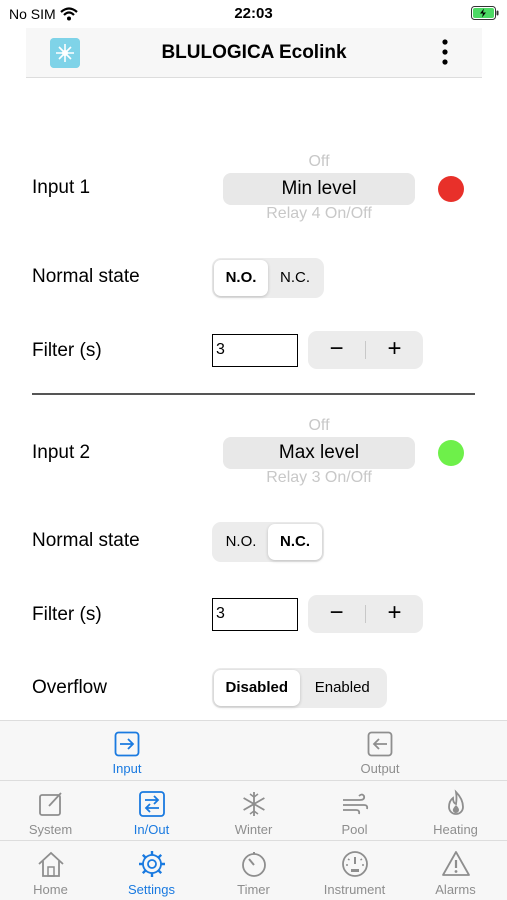 Image resolution: width=507 pixels, height=900 pixels. I want to click on input2-filter-field: 3, so click(255, 614).